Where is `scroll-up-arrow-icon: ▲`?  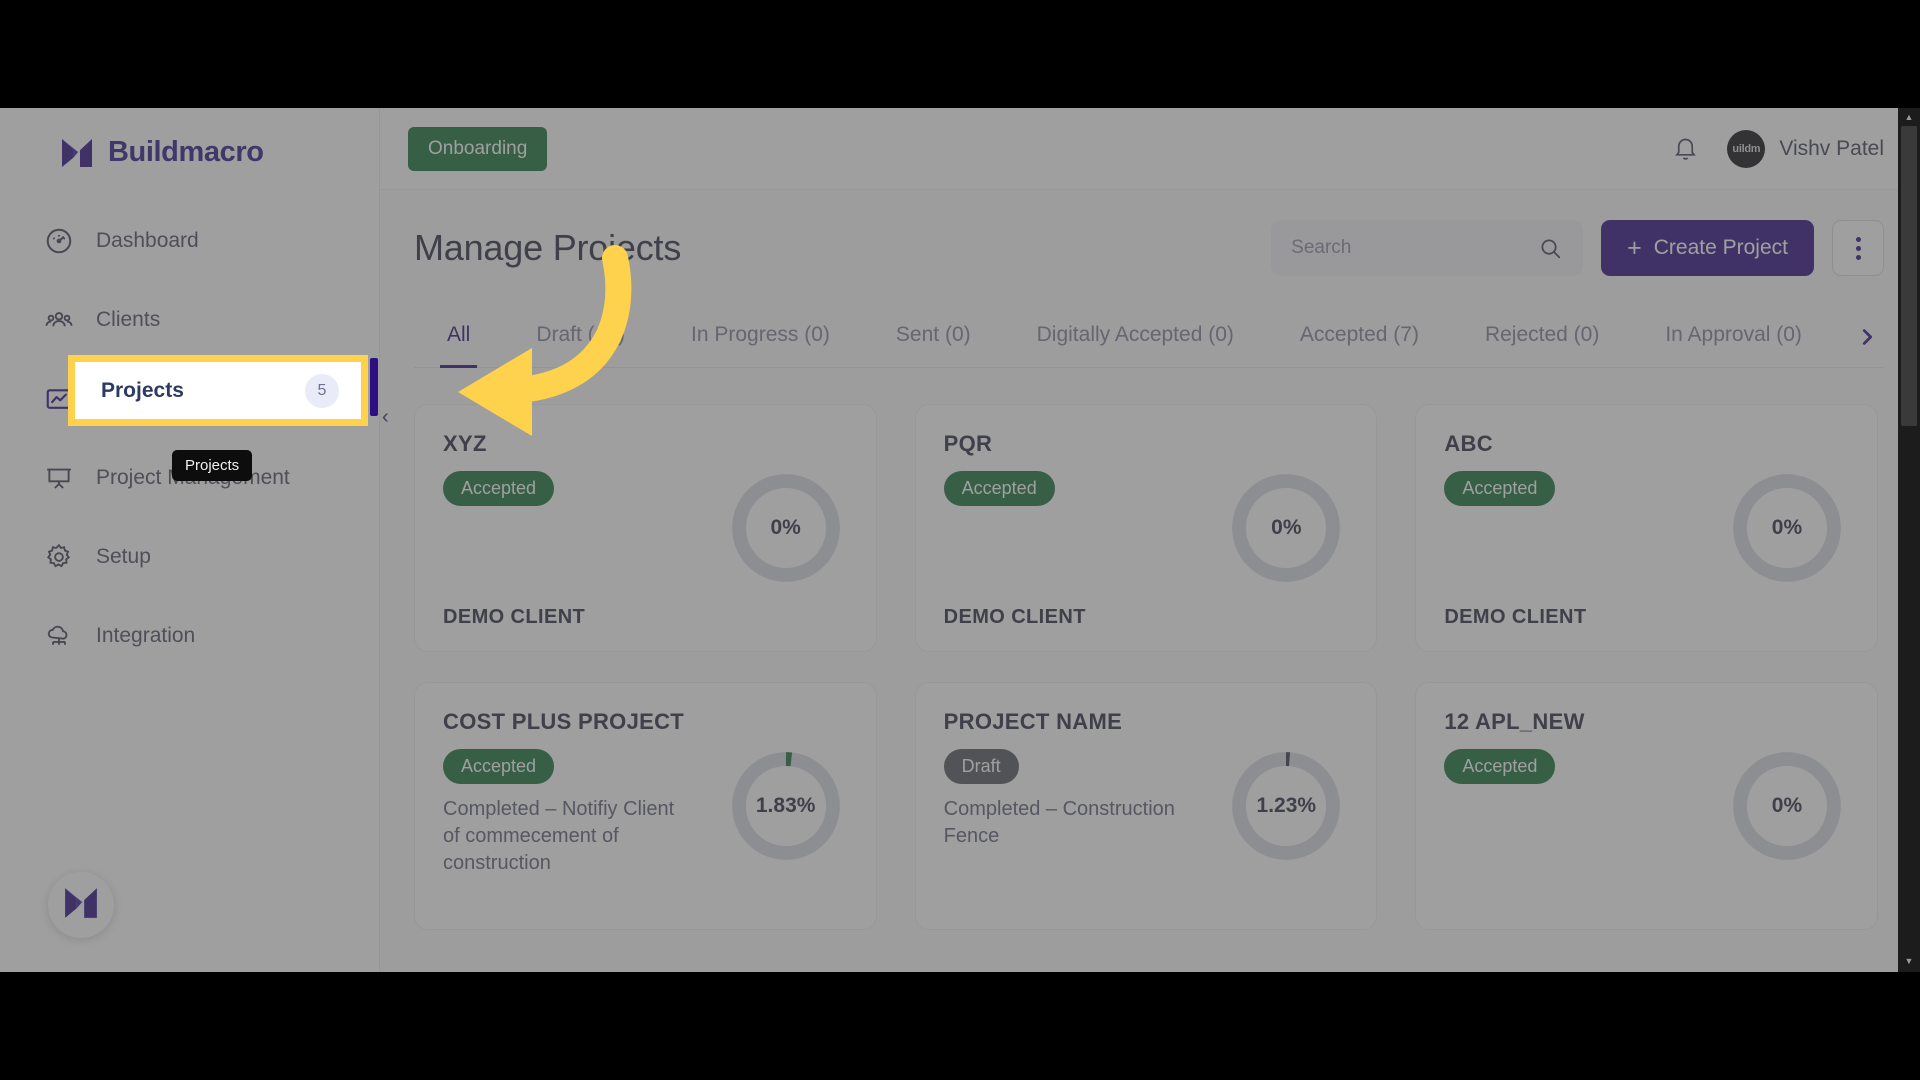 scroll-up-arrow-icon: ▲ is located at coordinates (1909, 117).